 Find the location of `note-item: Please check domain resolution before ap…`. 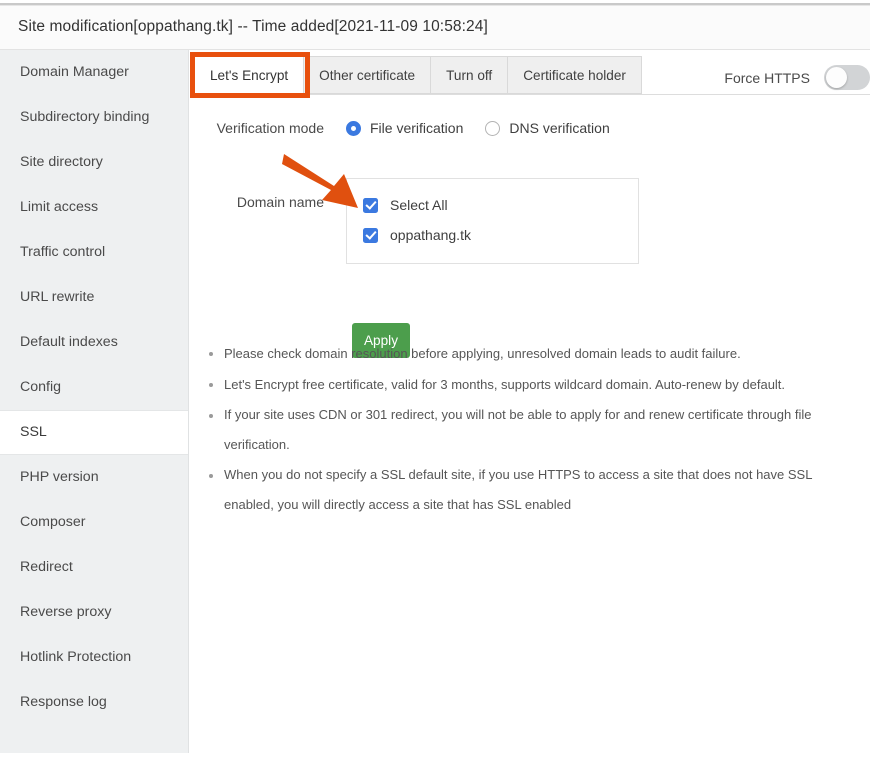

note-item: Please check domain resolution before ap… is located at coordinates (530, 353).